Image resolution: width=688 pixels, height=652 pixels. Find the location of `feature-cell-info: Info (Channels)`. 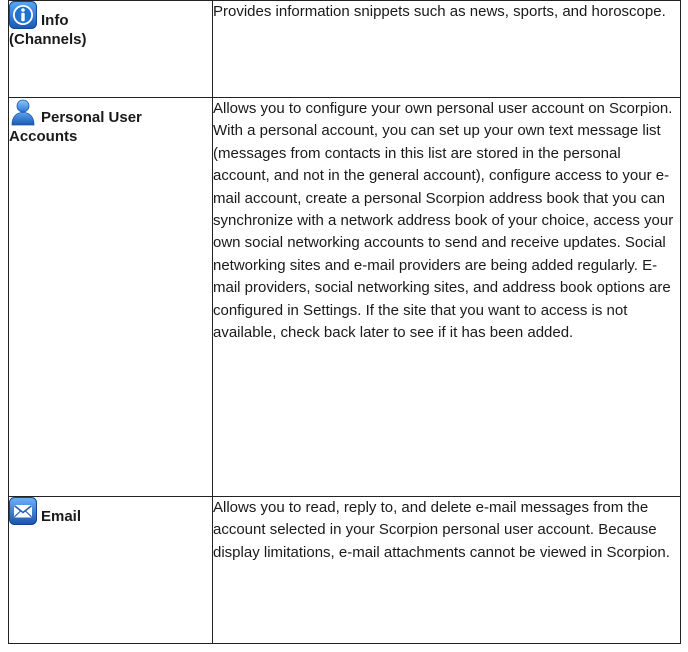

feature-cell-info: Info (Channels) is located at coordinates (110, 49).